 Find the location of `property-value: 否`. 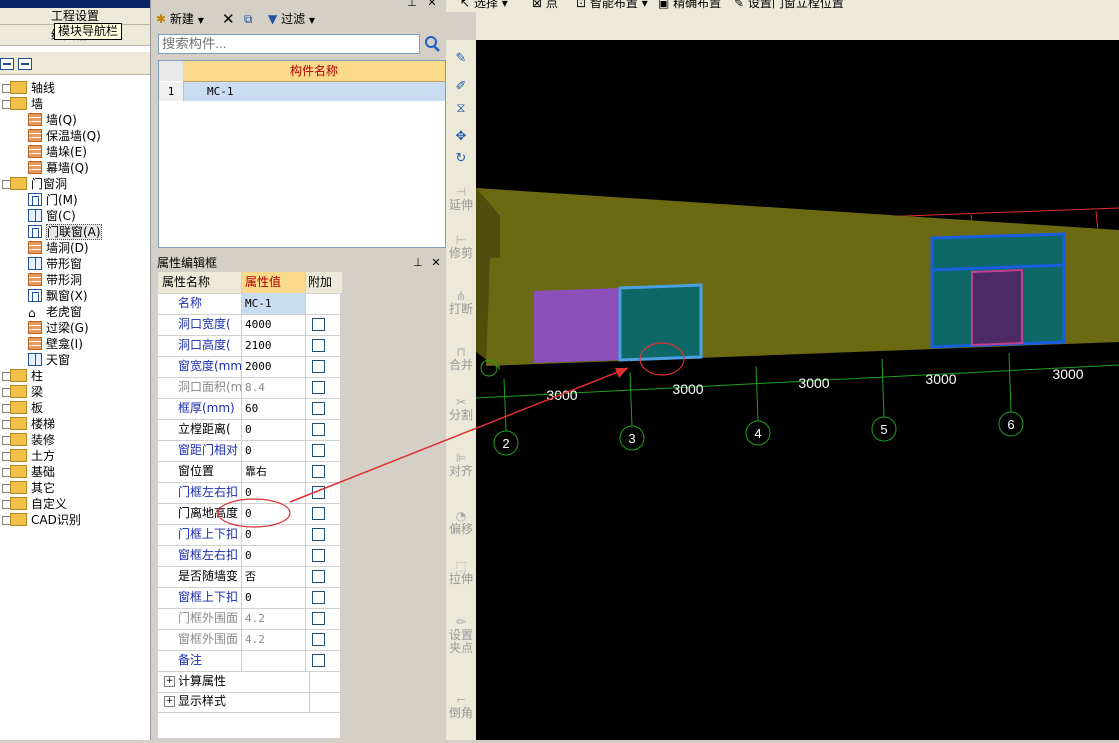

property-value: 否 is located at coordinates (274, 576).